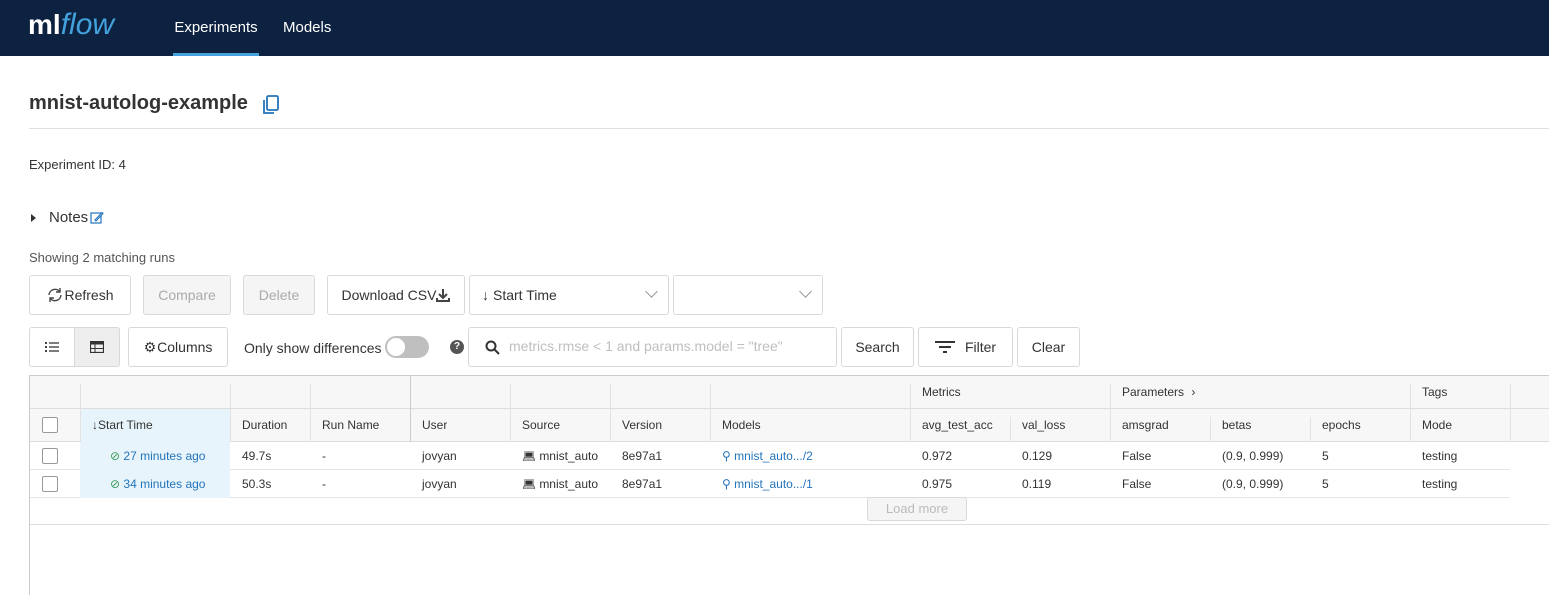 The image size is (1549, 595). I want to click on col-run-name: Run Name, so click(344, 425).